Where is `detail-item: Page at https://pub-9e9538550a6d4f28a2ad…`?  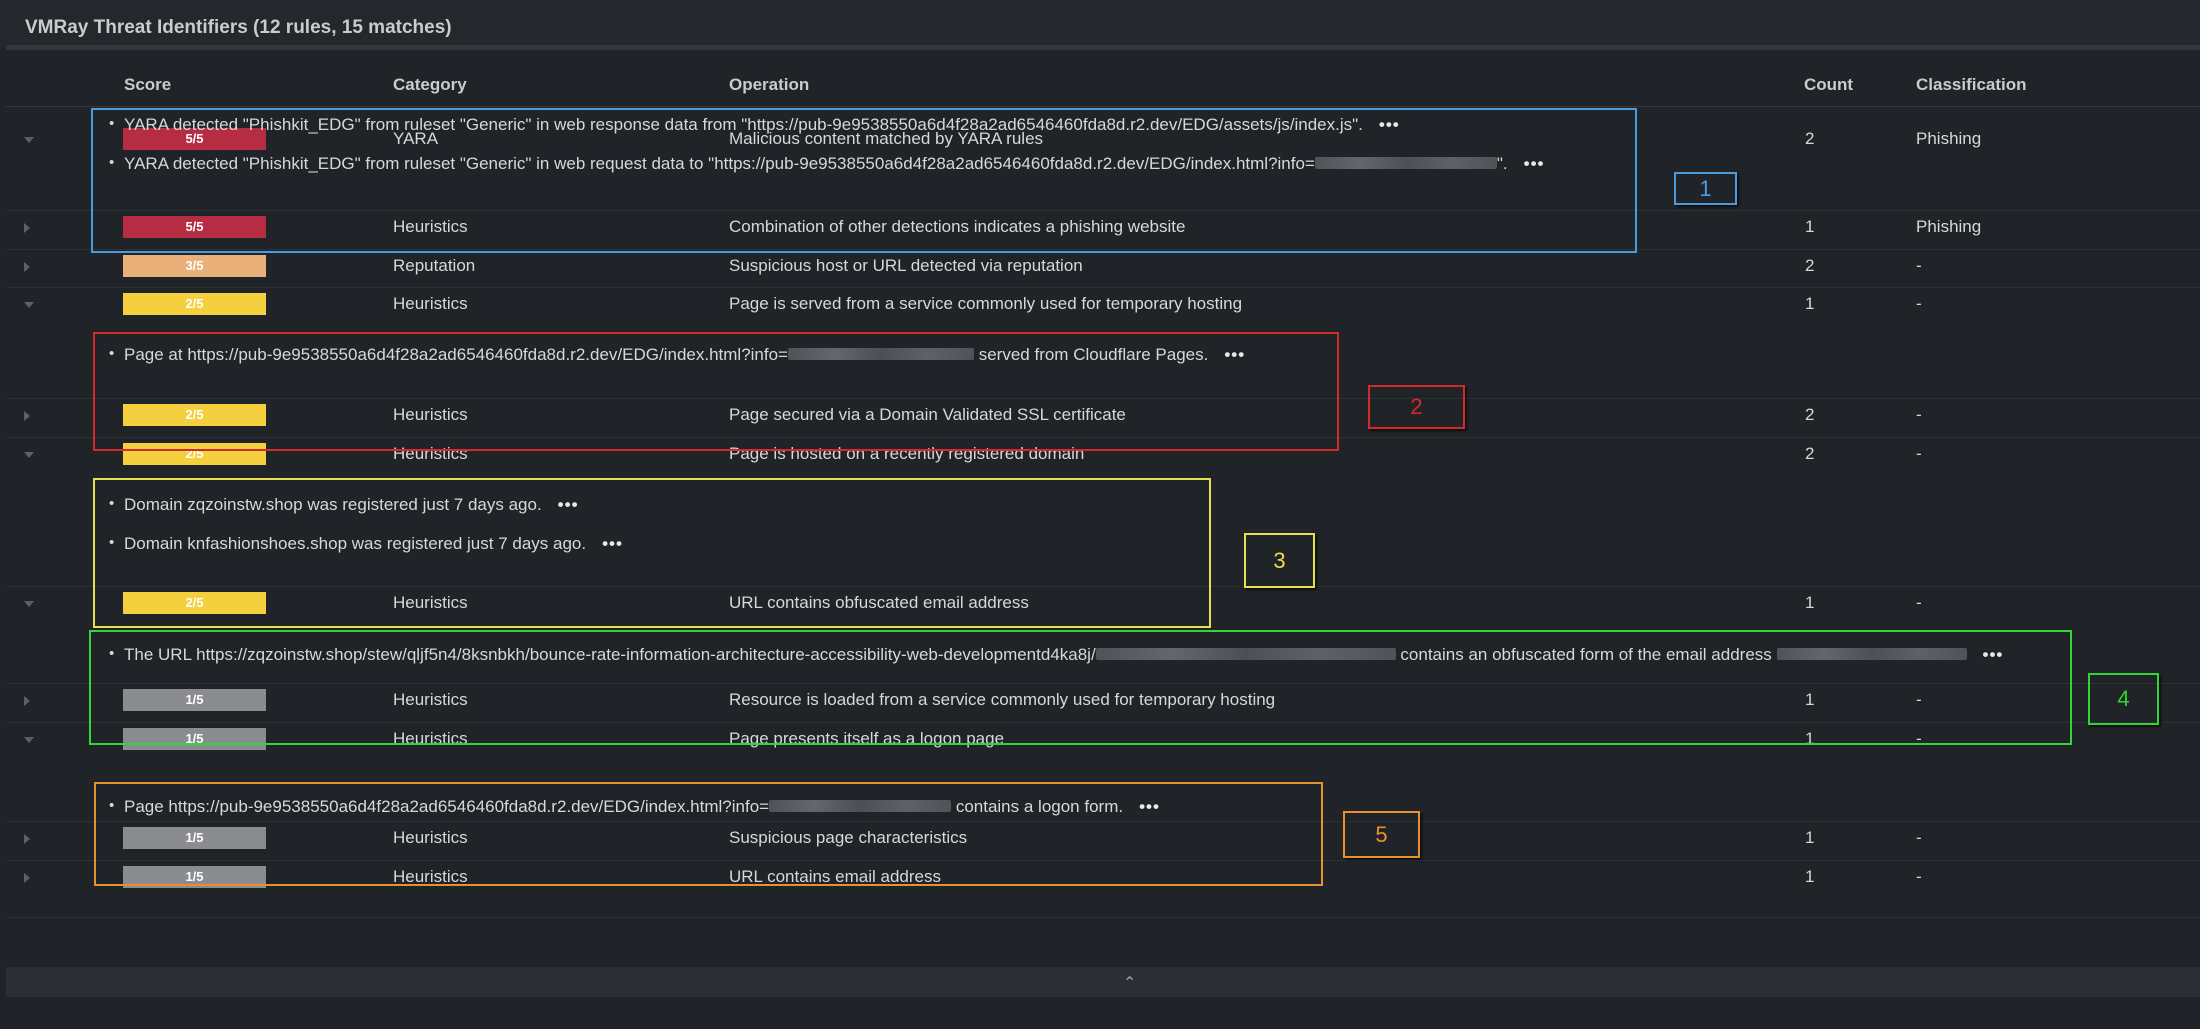
detail-item: Page at https://pub-9e9538550a6d4f28a2ad… is located at coordinates (677, 355).